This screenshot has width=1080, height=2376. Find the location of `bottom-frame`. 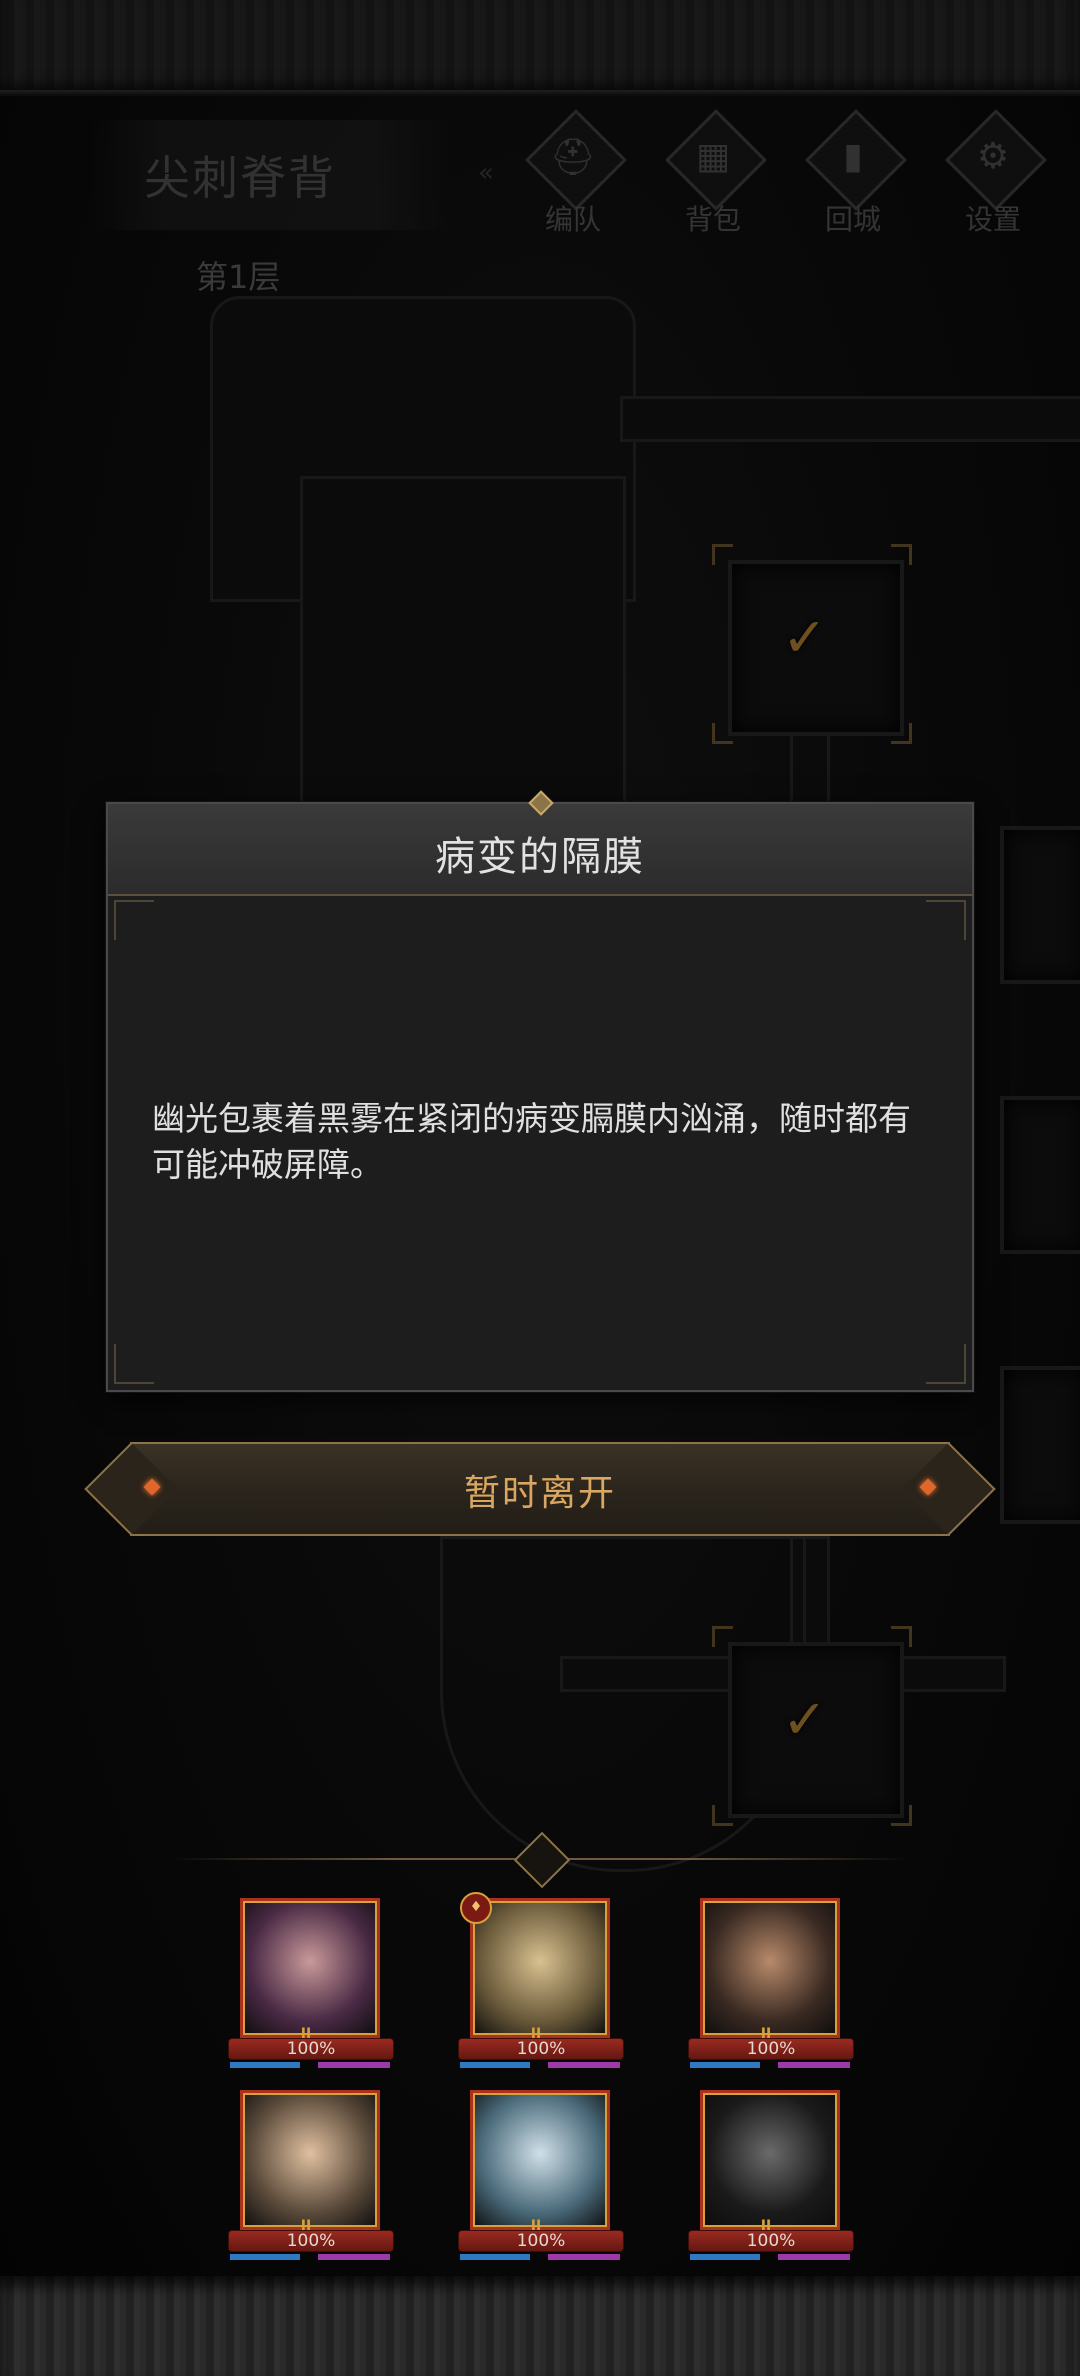

bottom-frame is located at coordinates (540, 2326).